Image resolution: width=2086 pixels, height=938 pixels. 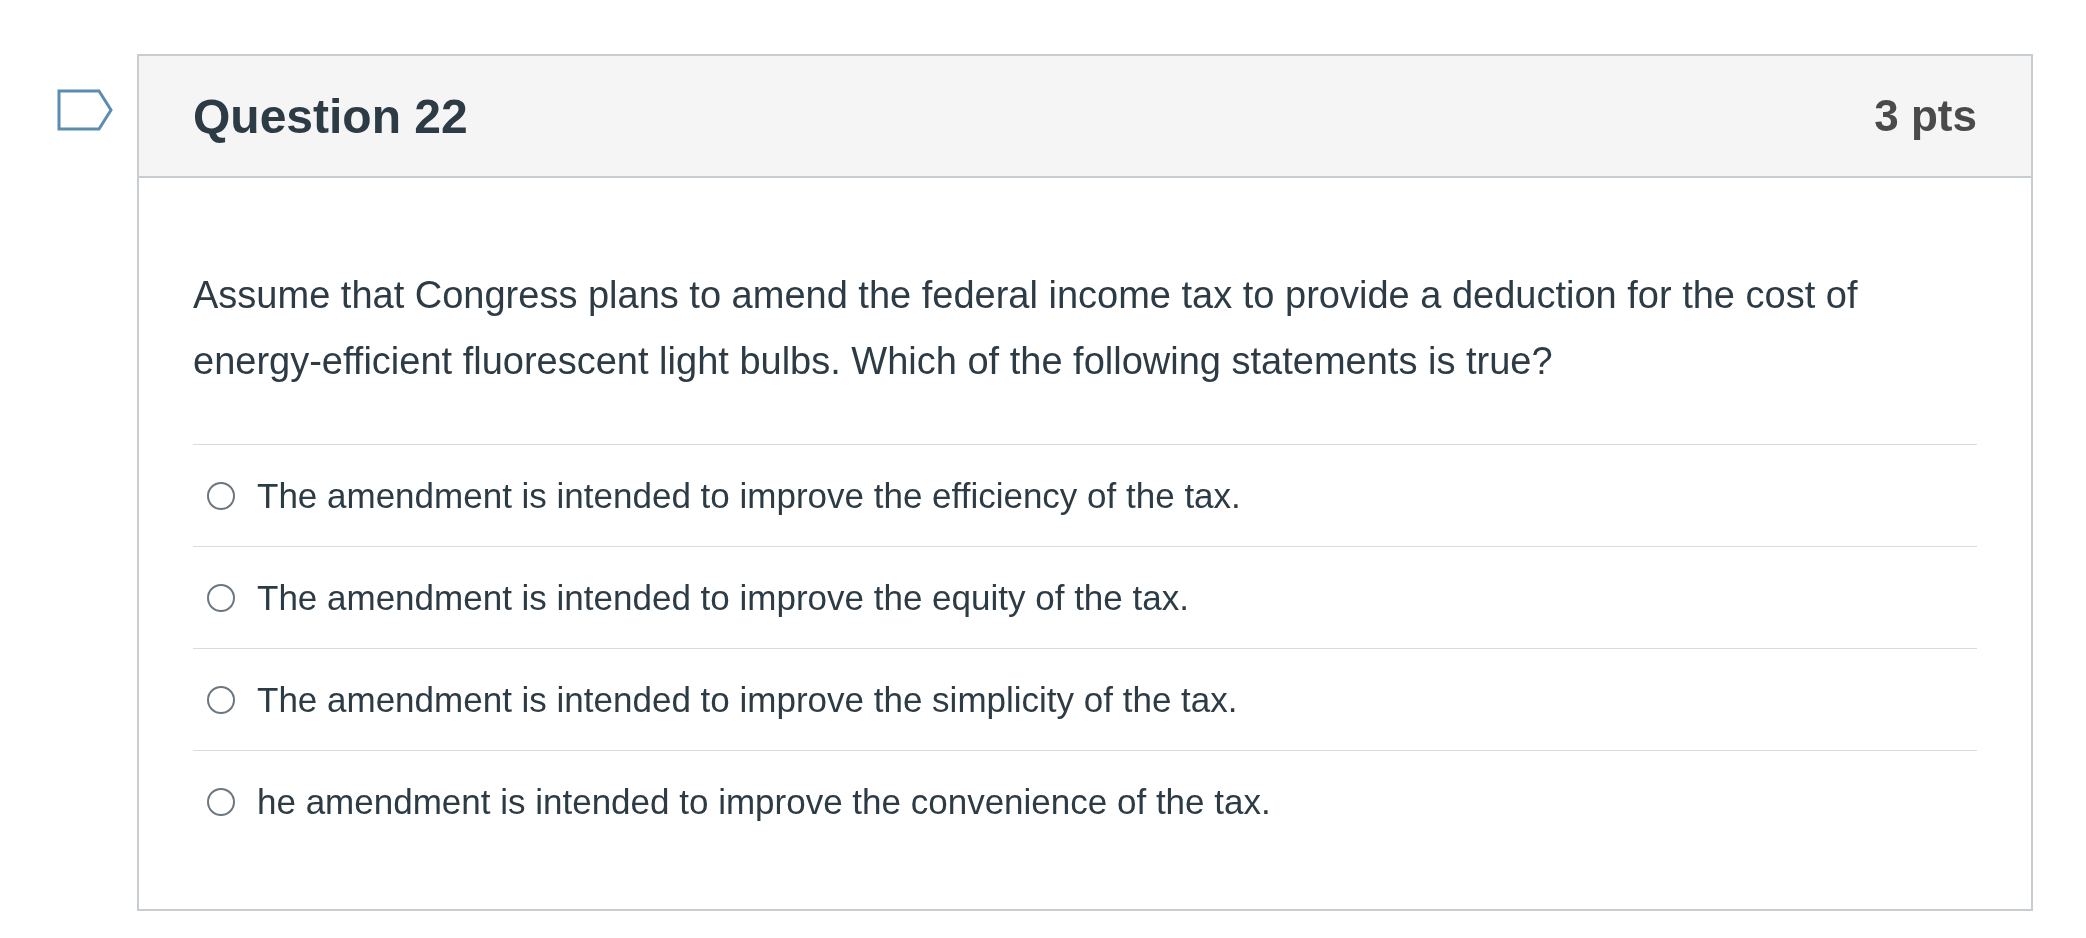 What do you see at coordinates (1085, 700) in the screenshot?
I see `answer-option: The amendment is intended to improve the simplicity of the tax.` at bounding box center [1085, 700].